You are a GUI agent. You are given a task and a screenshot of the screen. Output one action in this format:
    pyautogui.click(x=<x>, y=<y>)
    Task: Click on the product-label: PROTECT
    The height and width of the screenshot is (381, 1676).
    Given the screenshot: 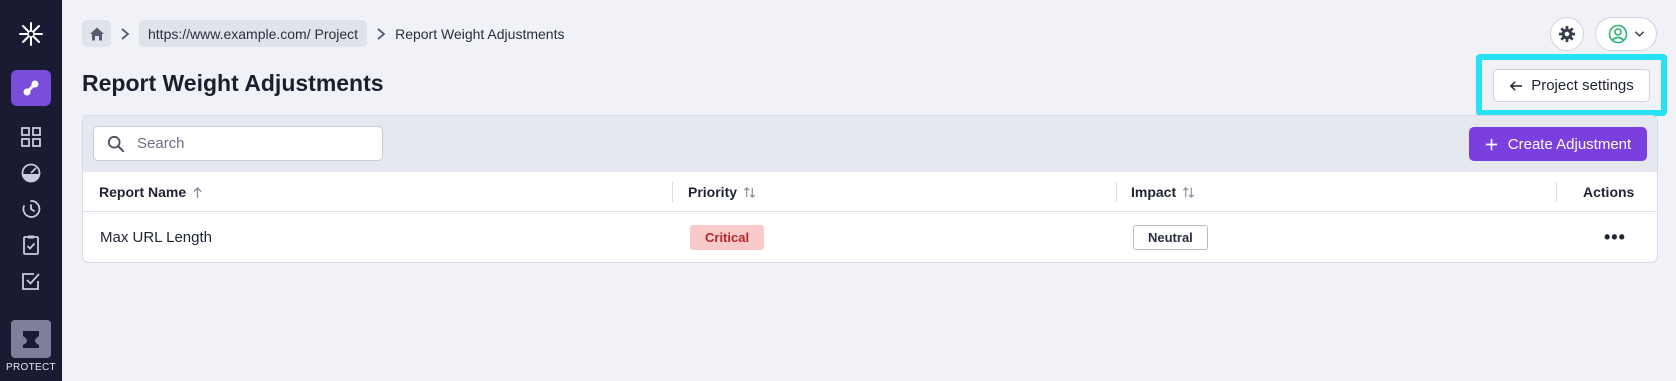 What is the action you would take?
    pyautogui.click(x=31, y=367)
    